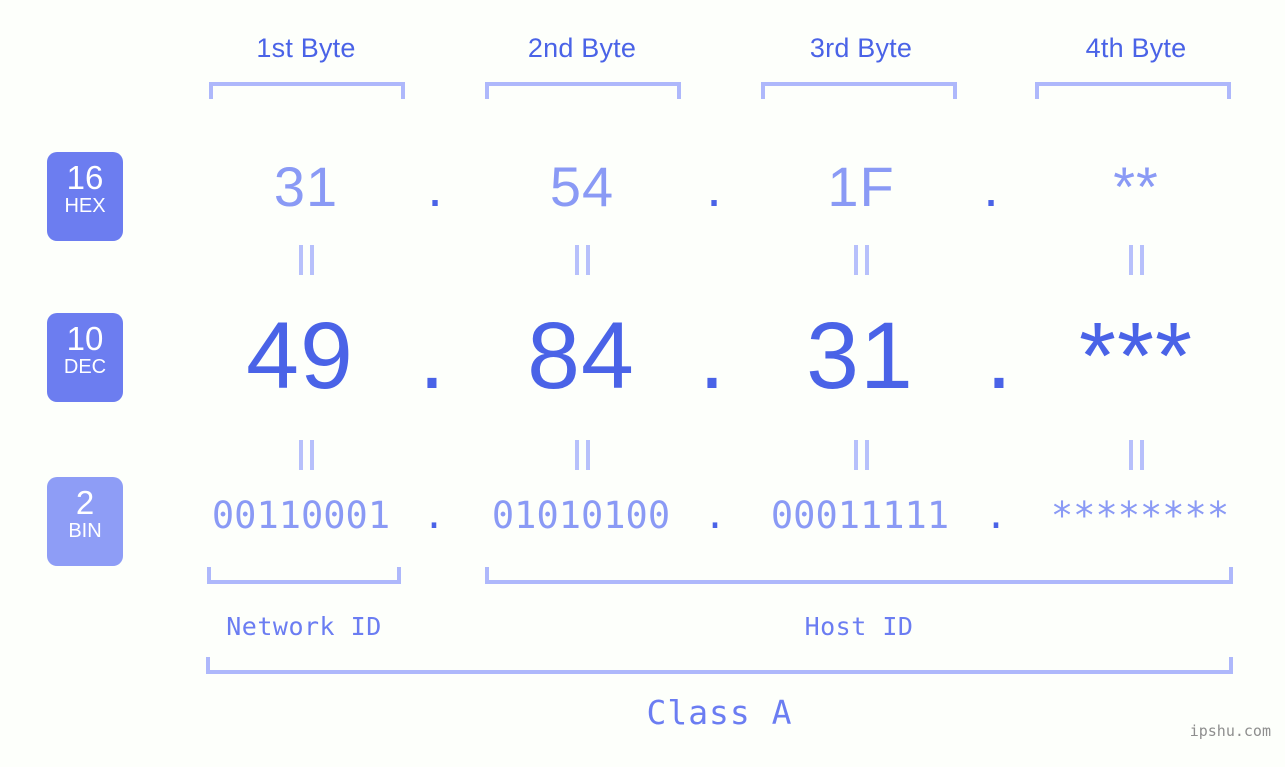 The height and width of the screenshot is (767, 1285). I want to click on bin-byte-3: 00011111, so click(860, 515).